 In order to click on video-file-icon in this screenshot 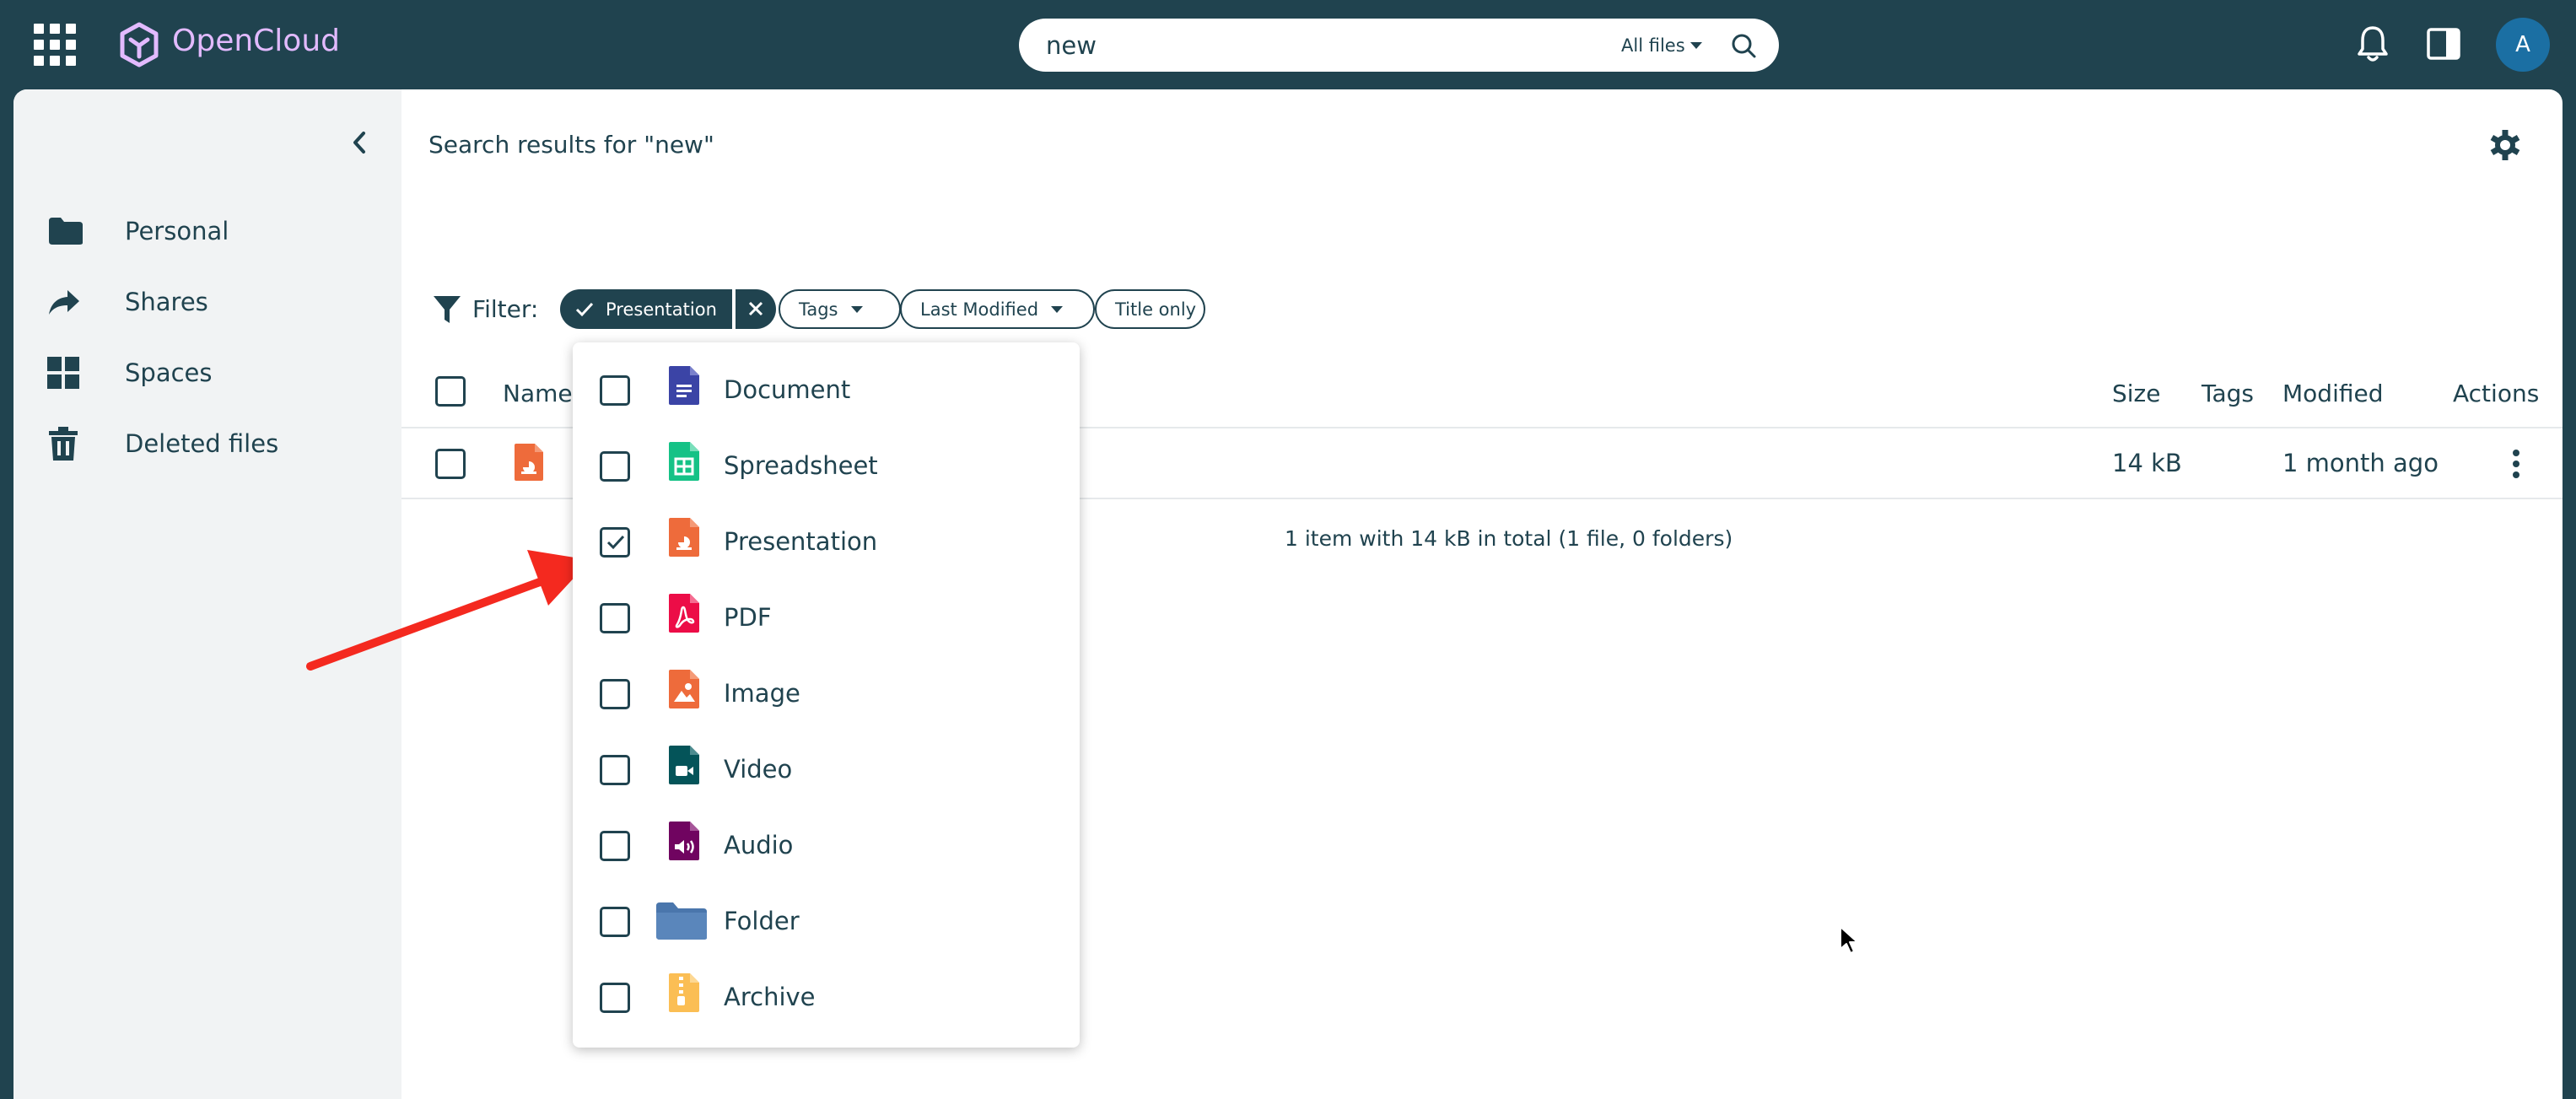, I will do `click(684, 765)`.